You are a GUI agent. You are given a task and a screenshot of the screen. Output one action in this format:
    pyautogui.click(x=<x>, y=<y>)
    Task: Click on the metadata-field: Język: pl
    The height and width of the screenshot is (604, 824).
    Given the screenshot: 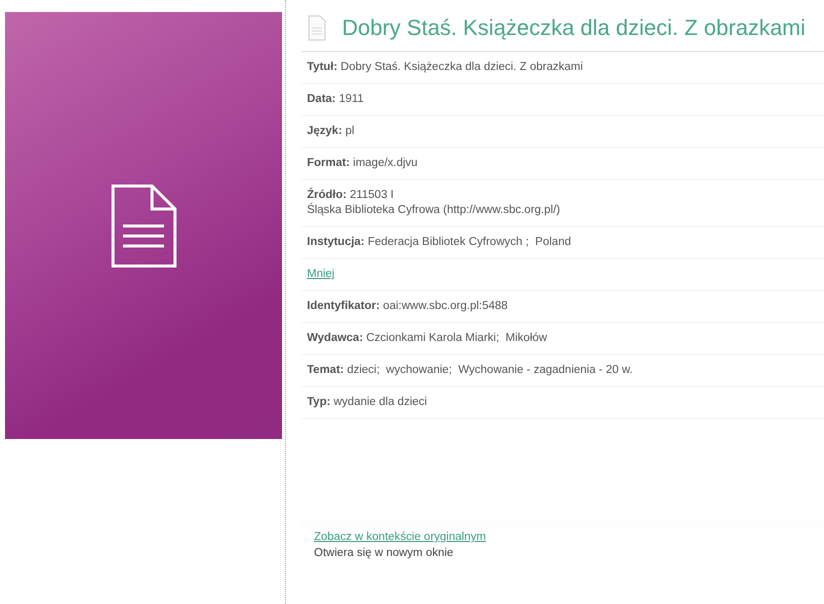 What is the action you would take?
    pyautogui.click(x=565, y=131)
    